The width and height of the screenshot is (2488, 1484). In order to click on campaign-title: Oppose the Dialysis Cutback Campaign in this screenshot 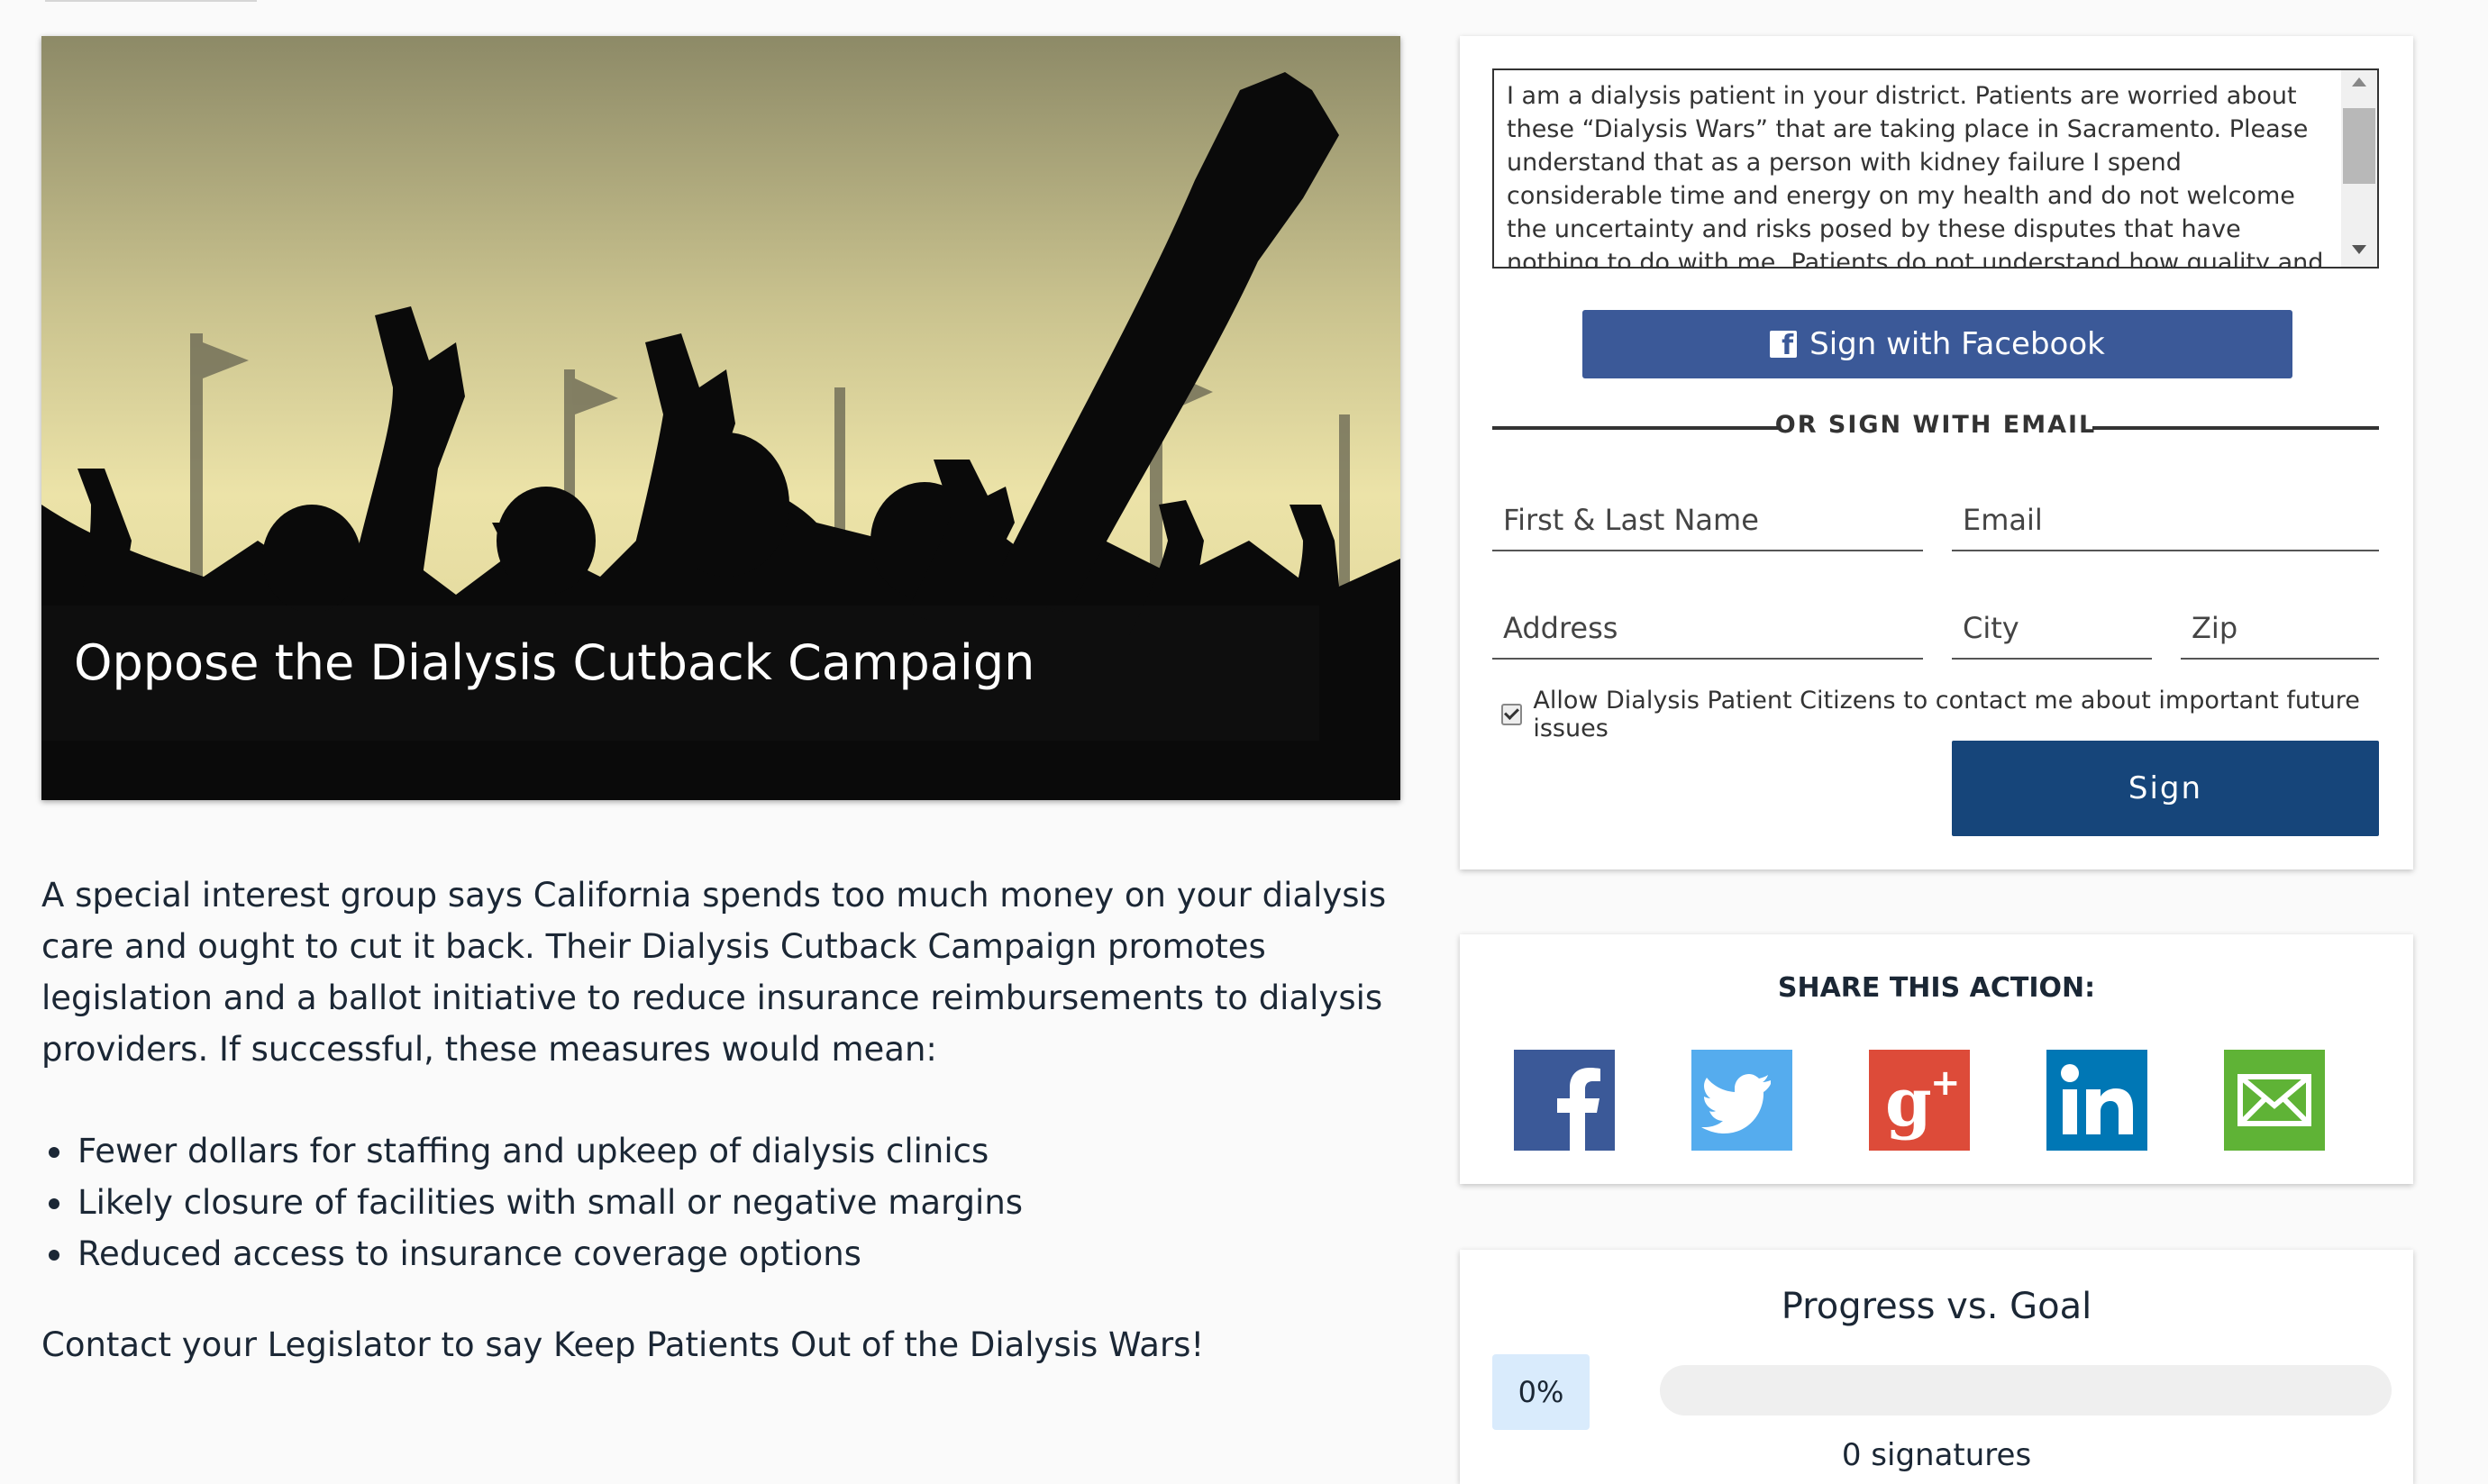, I will do `click(554, 662)`.